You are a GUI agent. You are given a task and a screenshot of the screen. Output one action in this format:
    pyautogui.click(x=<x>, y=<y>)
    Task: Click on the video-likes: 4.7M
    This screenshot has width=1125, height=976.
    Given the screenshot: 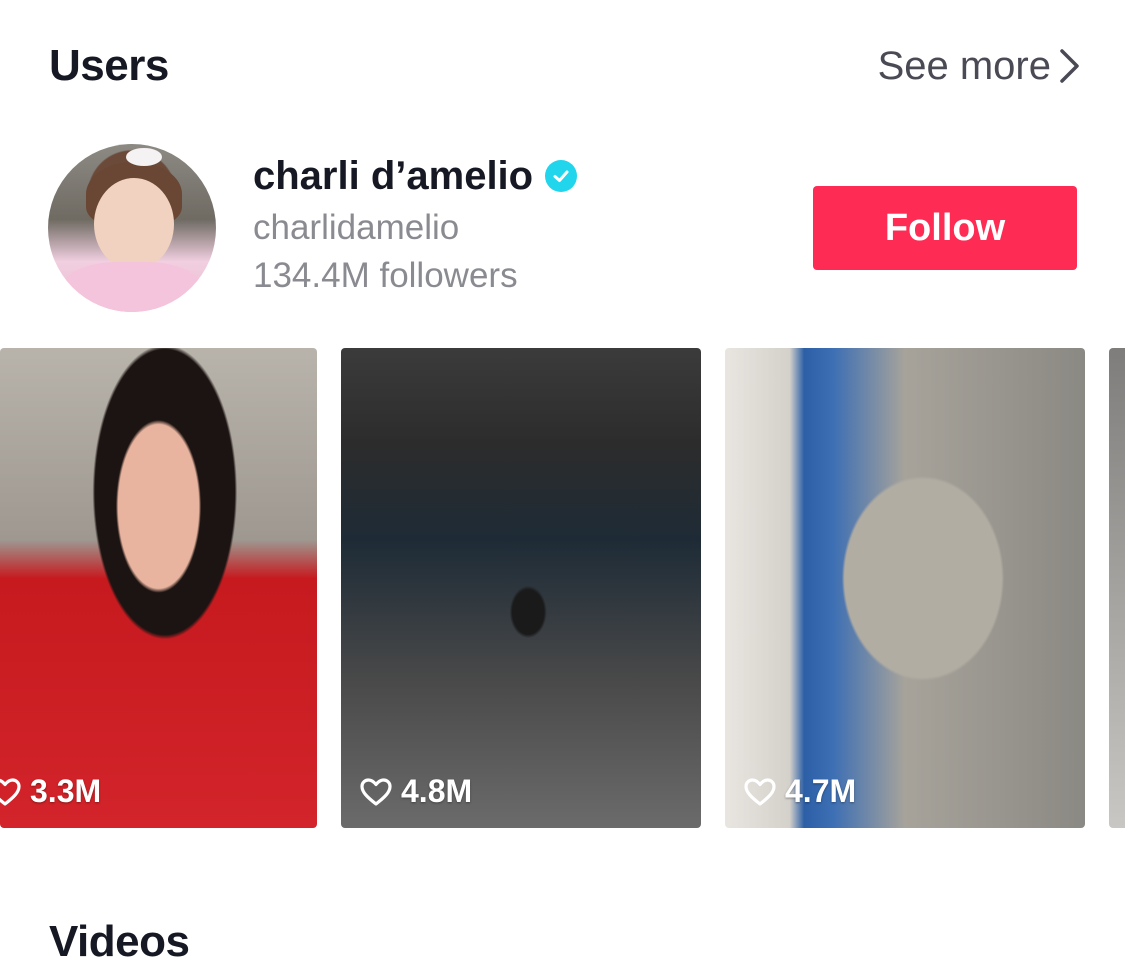 What is the action you would take?
    pyautogui.click(x=799, y=791)
    